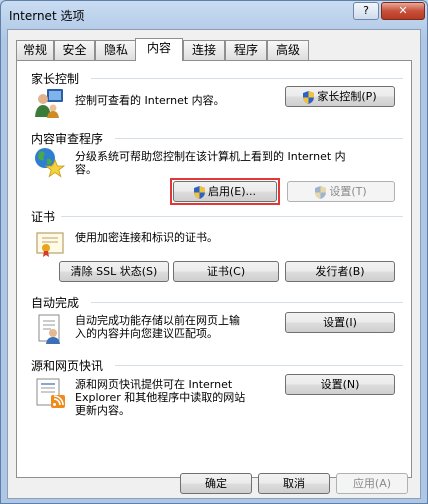 This screenshot has width=428, height=504. What do you see at coordinates (116, 50) in the screenshot?
I see `tab-privacy: 隐私` at bounding box center [116, 50].